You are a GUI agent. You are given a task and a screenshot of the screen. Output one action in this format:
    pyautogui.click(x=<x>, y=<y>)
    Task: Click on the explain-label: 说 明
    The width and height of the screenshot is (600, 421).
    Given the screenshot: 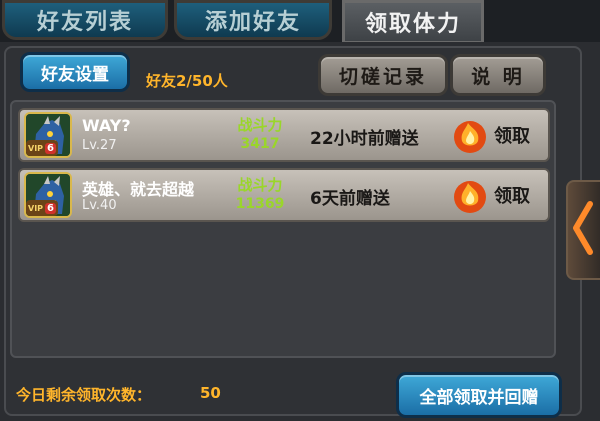 What is the action you would take?
    pyautogui.click(x=498, y=76)
    